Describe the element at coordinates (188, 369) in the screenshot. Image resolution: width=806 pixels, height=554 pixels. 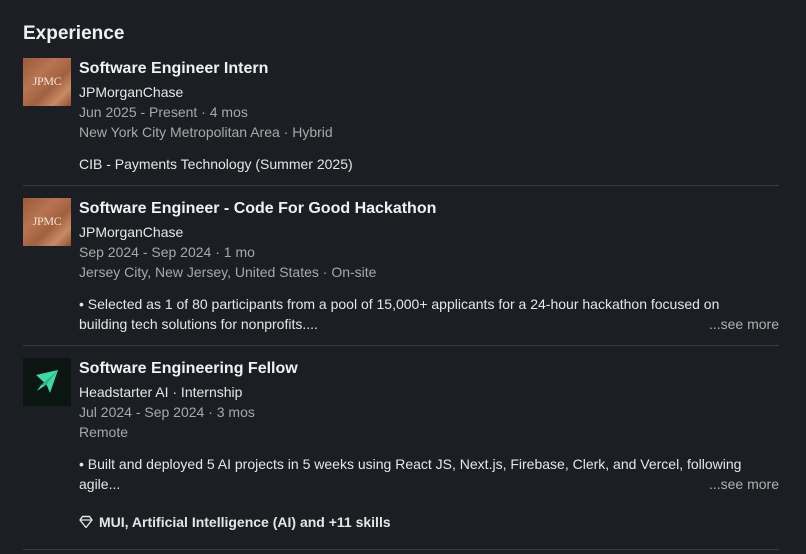
I see `job-title: Software Engineering Fellow` at that location.